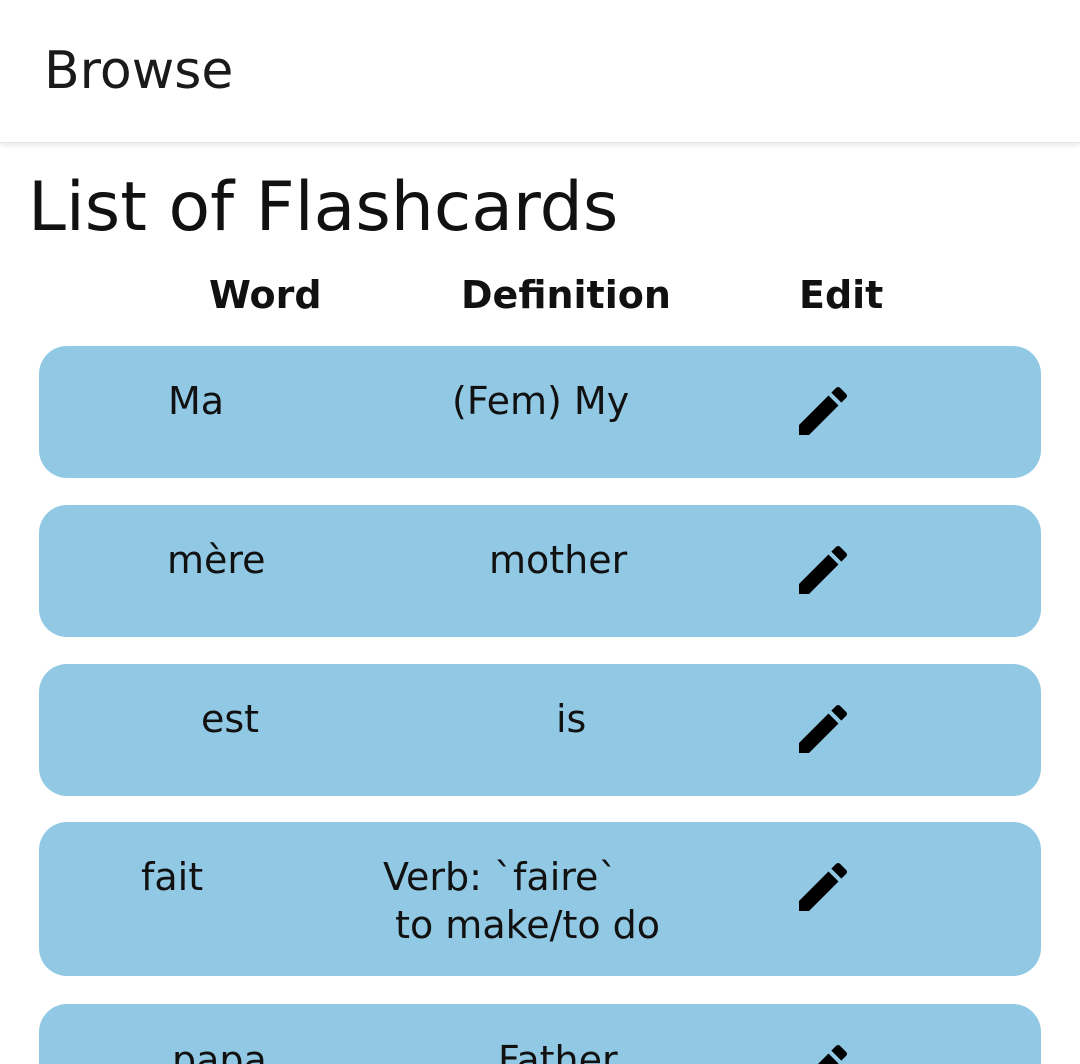 Image resolution: width=1080 pixels, height=1064 pixels. What do you see at coordinates (558, 1051) in the screenshot?
I see `flashcard-definition: Father` at bounding box center [558, 1051].